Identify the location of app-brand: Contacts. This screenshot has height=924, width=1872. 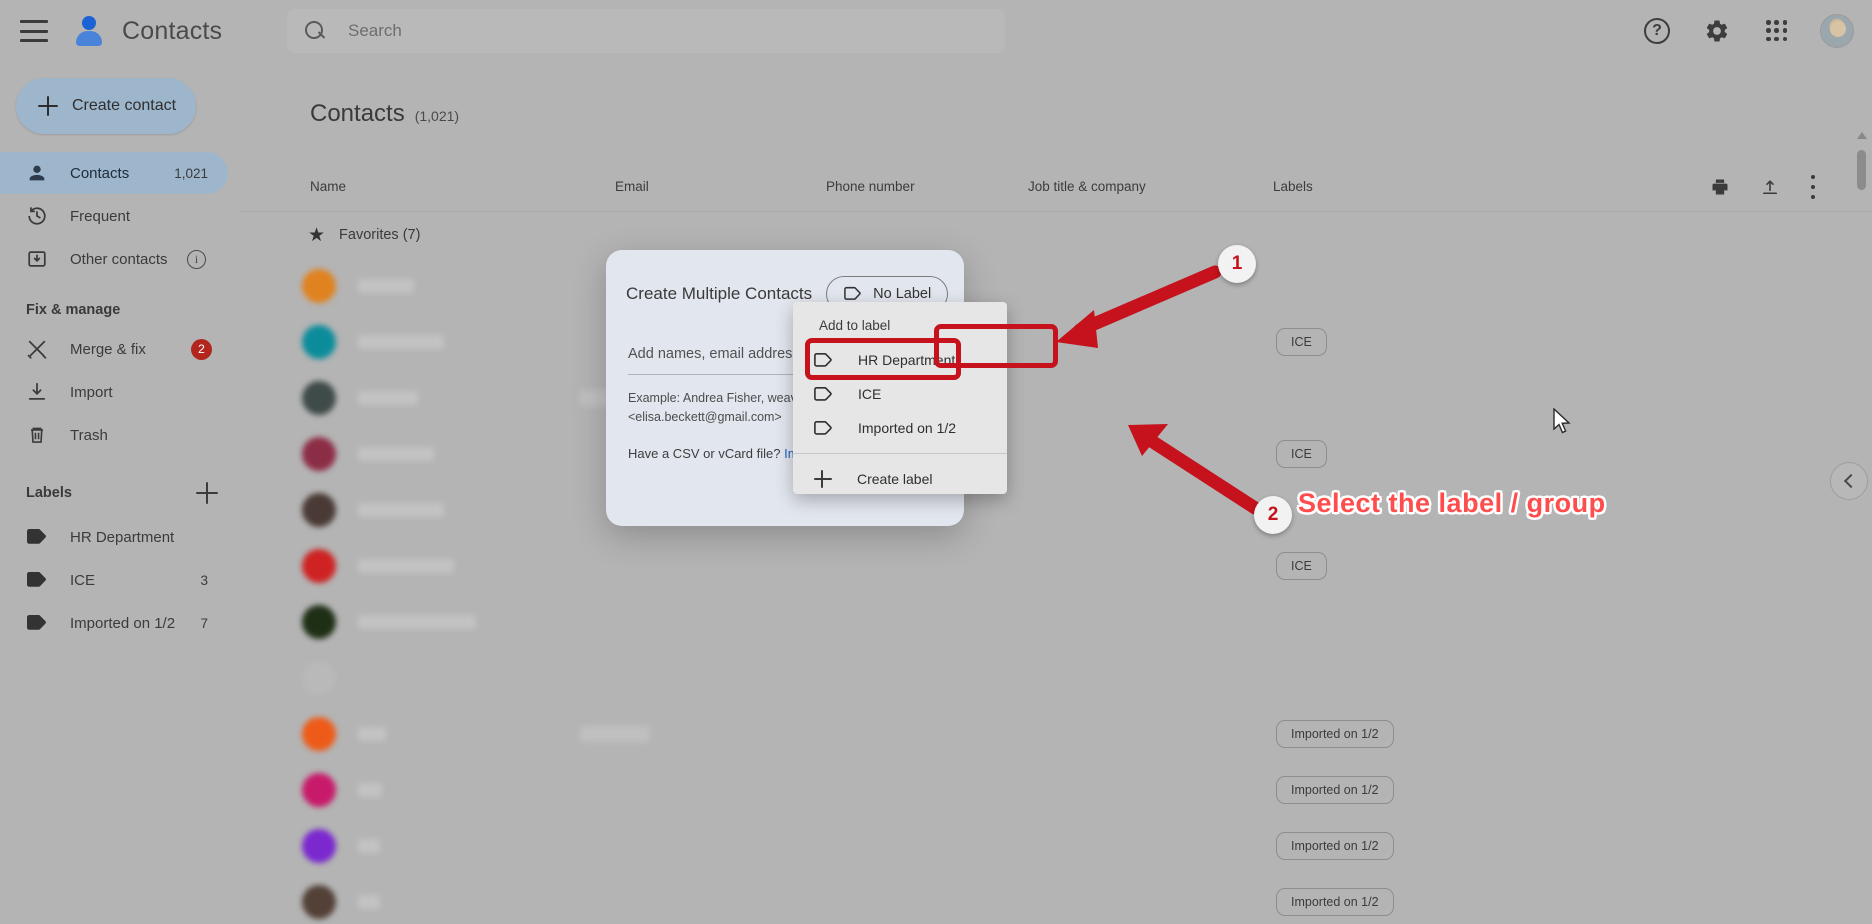
(147, 31).